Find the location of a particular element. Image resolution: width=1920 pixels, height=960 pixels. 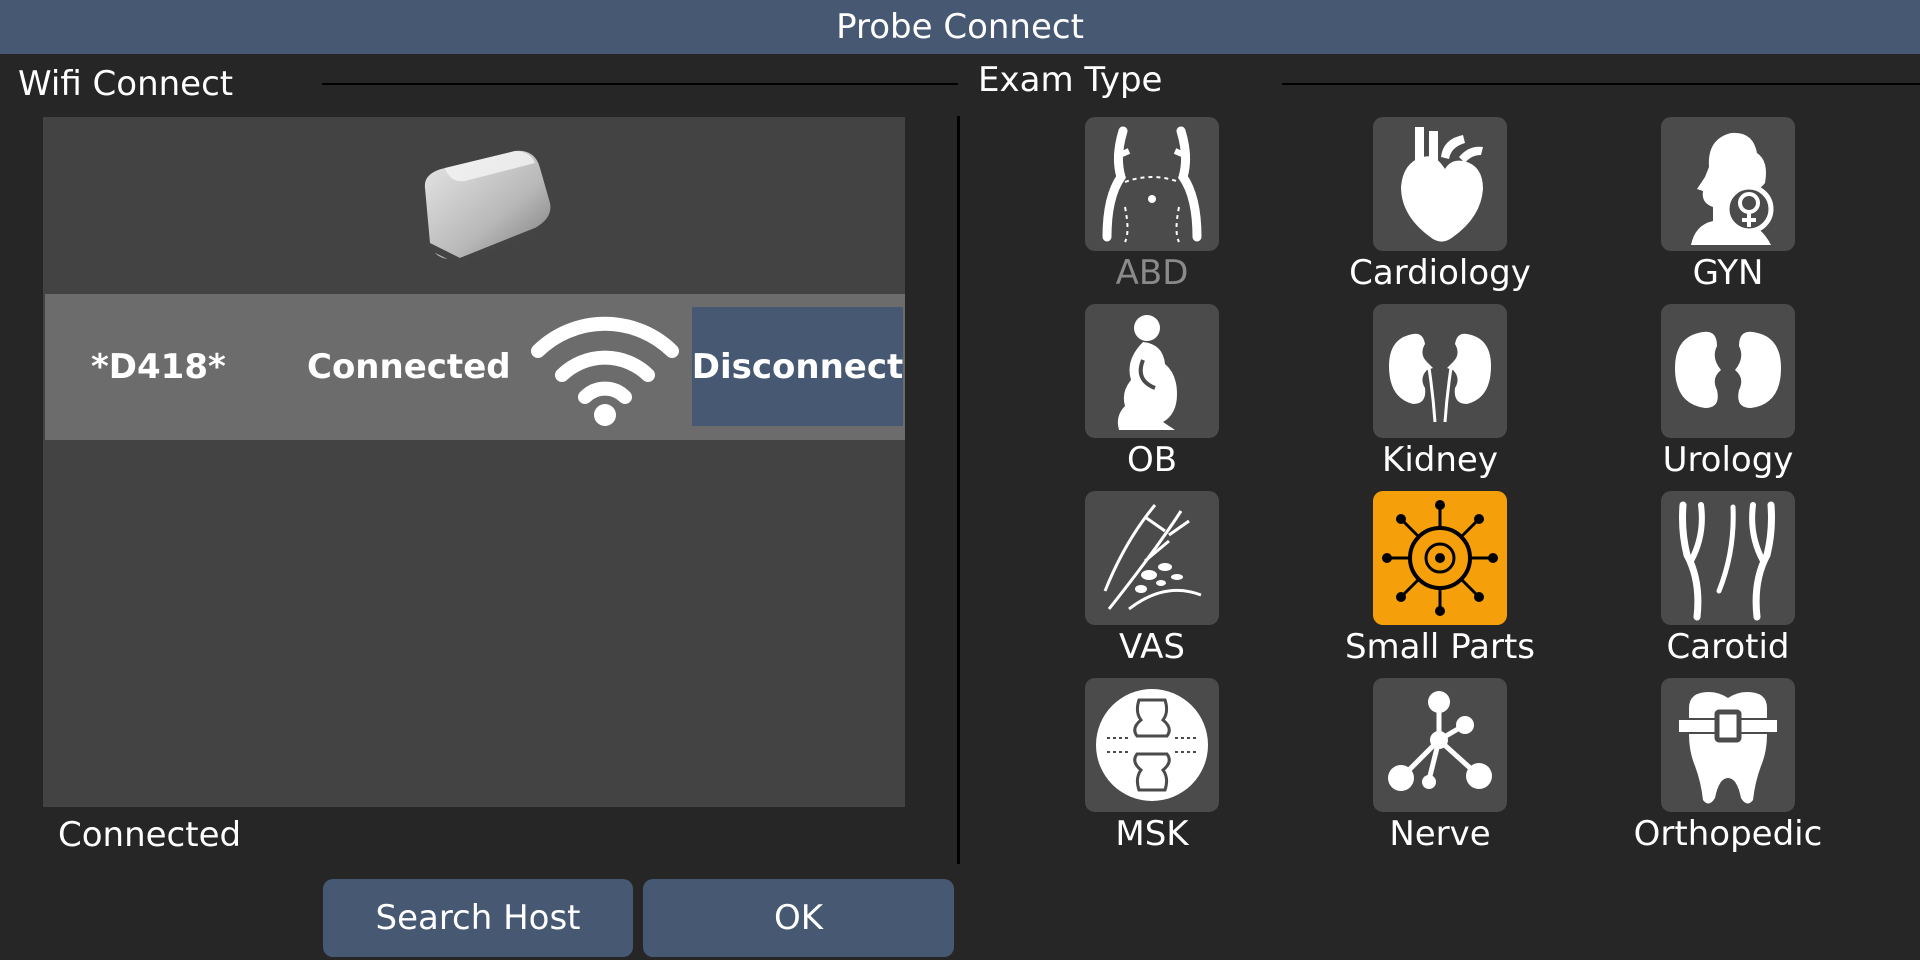

exam-type-ob: OB is located at coordinates (1140, 394).